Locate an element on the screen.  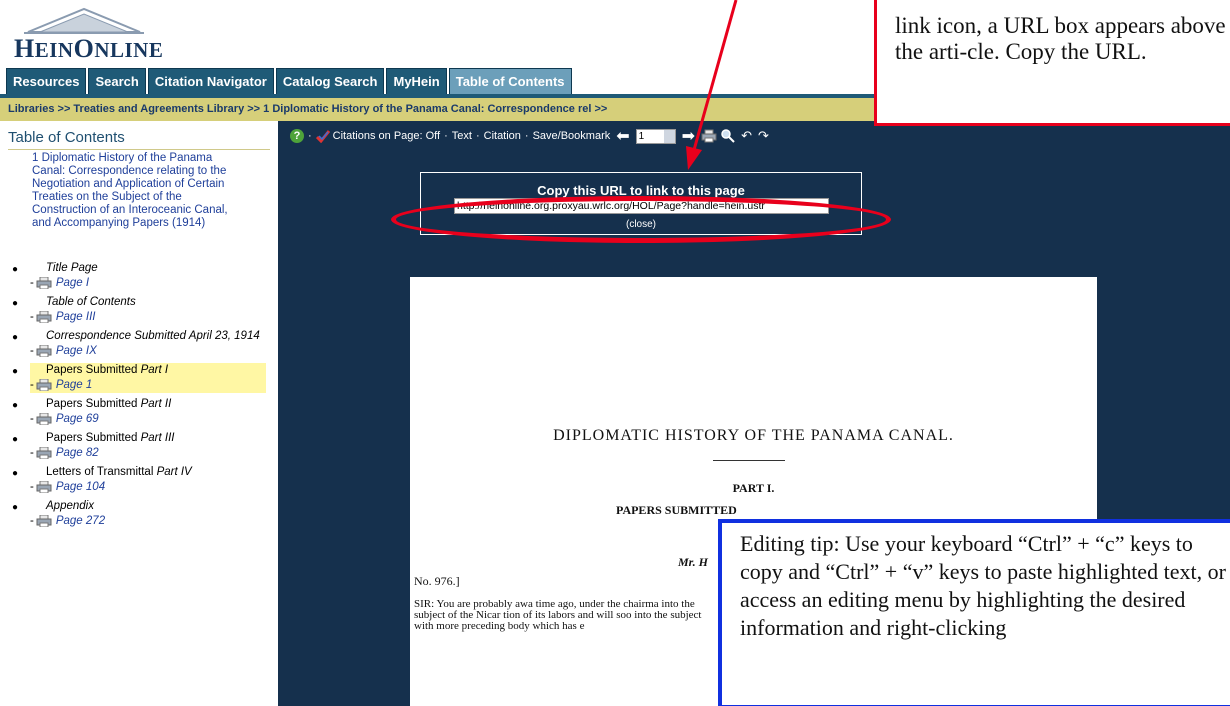
tab-myhein: MyHein is located at coordinates (416, 81).